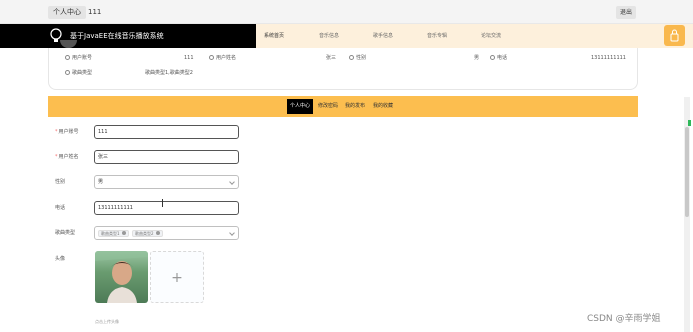  What do you see at coordinates (608, 58) in the screenshot?
I see `phone-value: 13111111111` at bounding box center [608, 58].